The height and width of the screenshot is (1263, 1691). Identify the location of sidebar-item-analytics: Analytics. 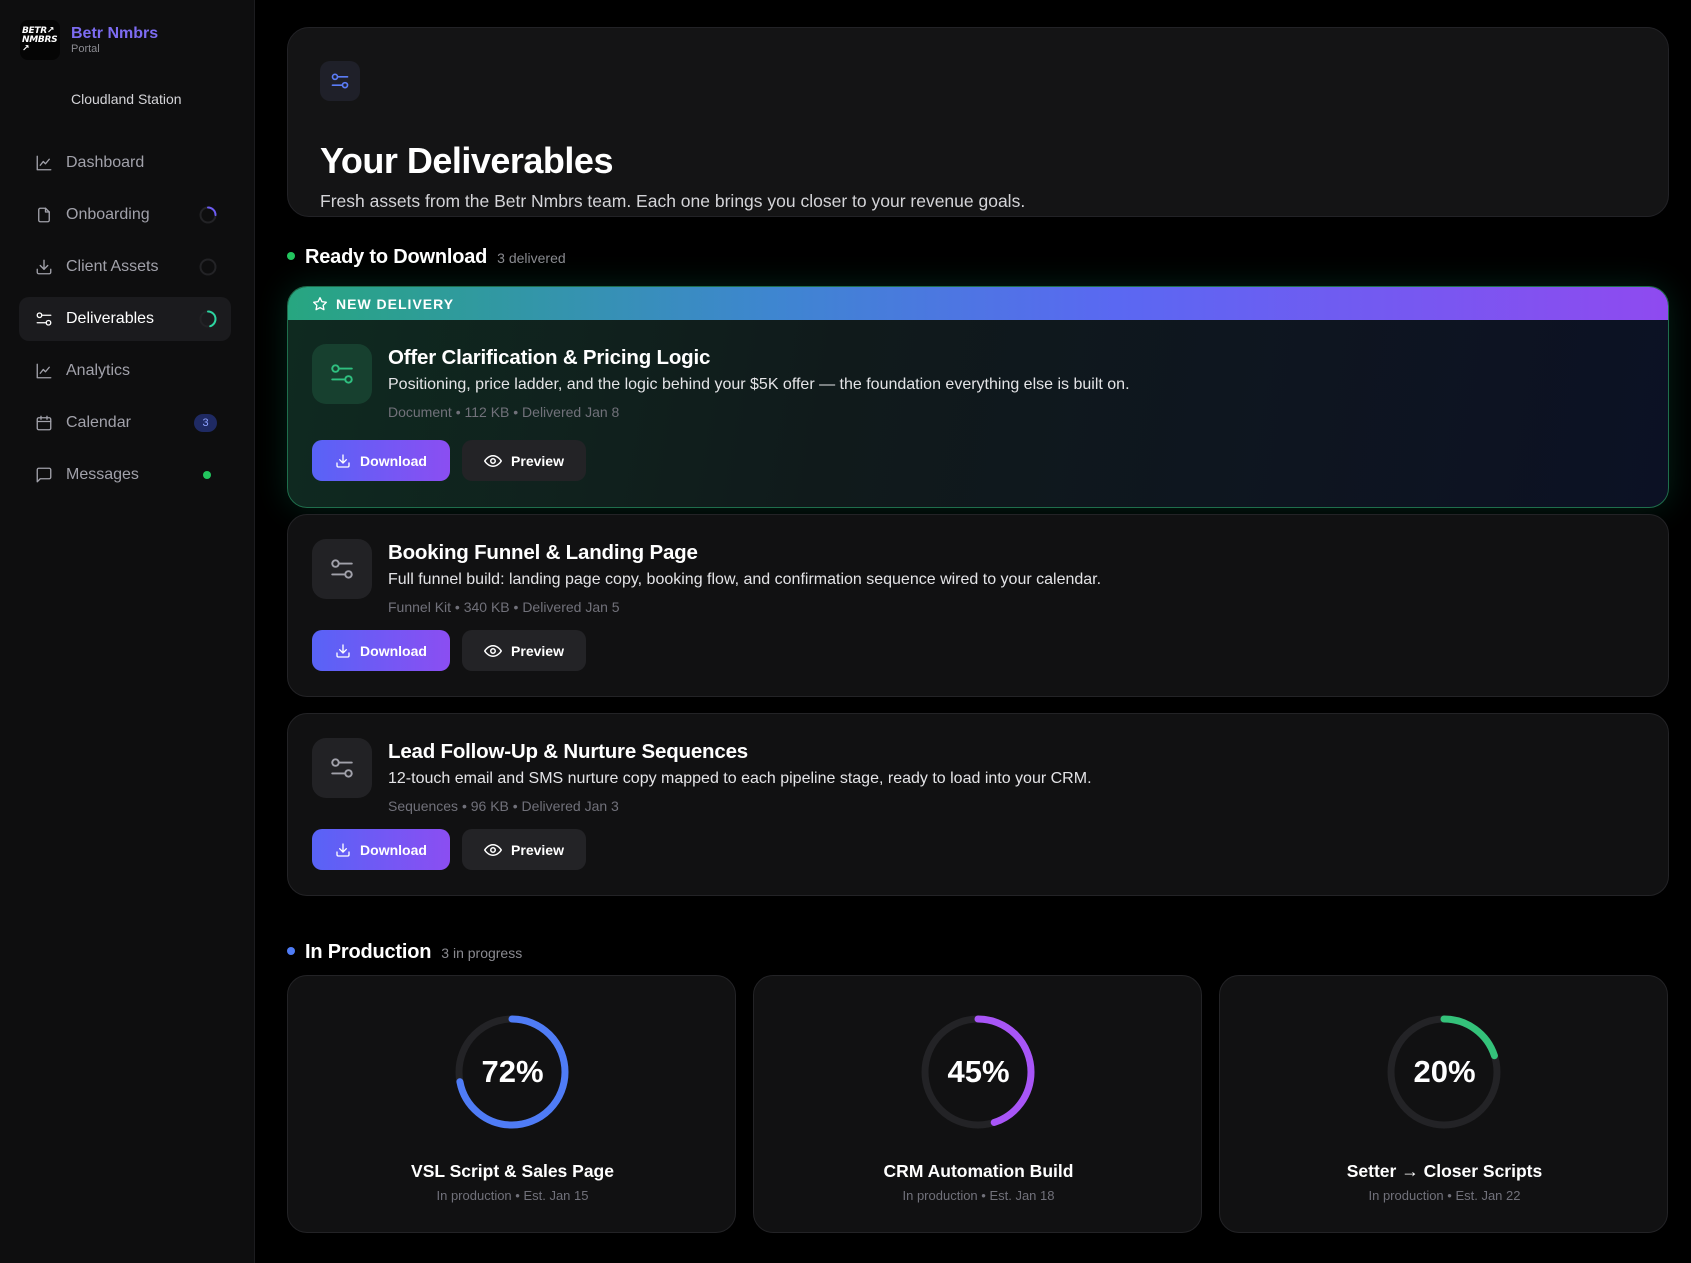
(125, 371).